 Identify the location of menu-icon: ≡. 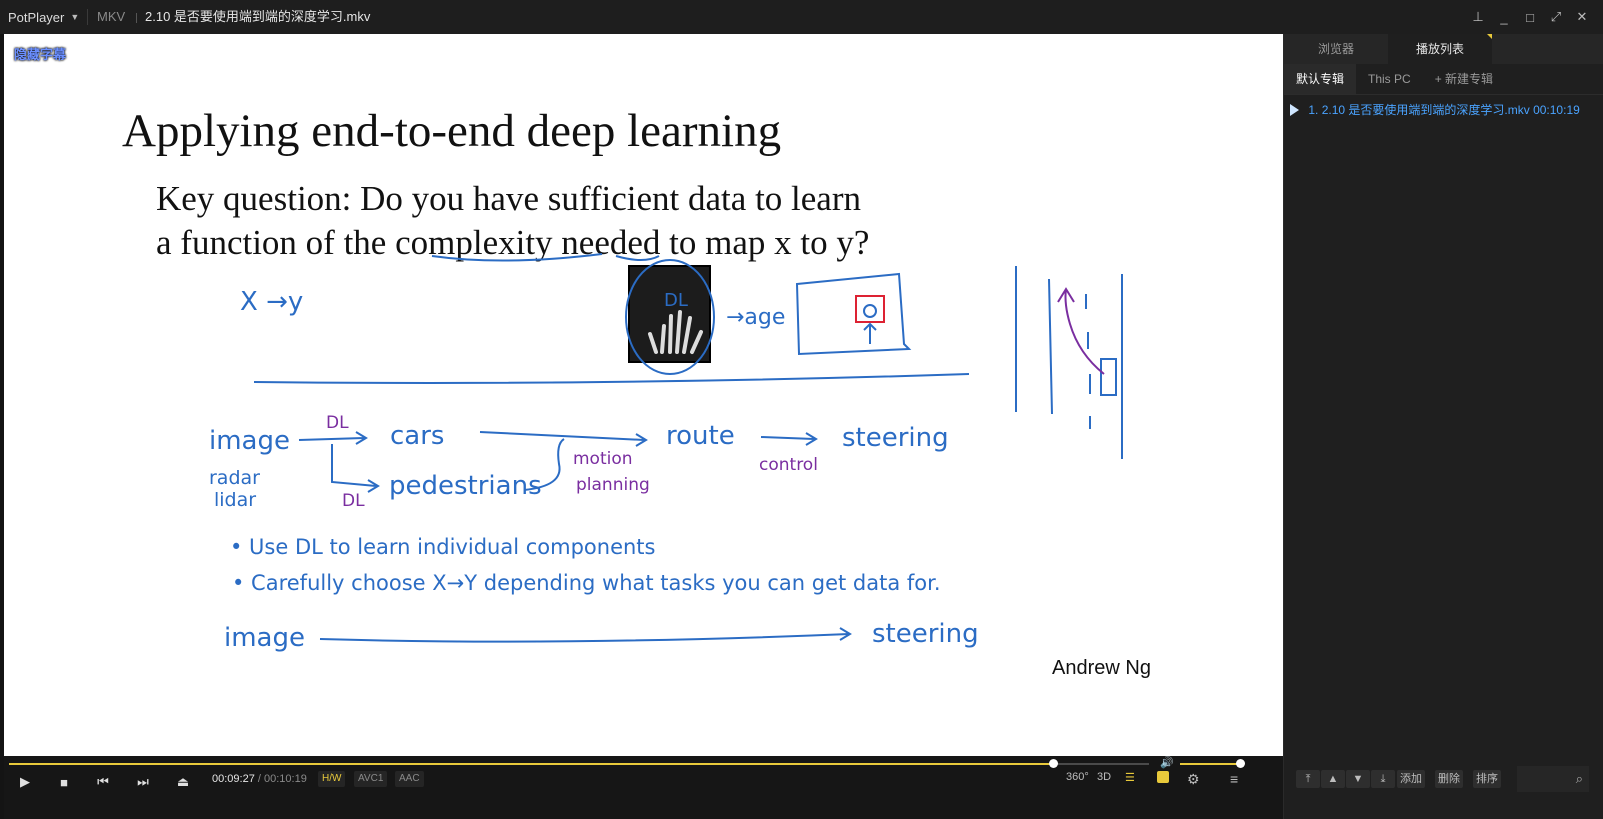
(1234, 779).